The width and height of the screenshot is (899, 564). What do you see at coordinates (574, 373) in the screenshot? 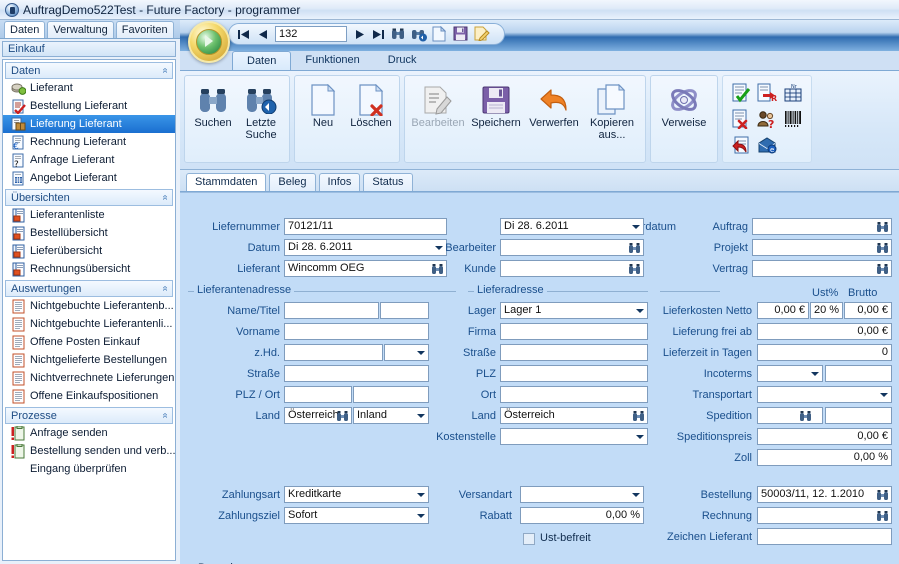
I see `field-plz-liefer` at bounding box center [574, 373].